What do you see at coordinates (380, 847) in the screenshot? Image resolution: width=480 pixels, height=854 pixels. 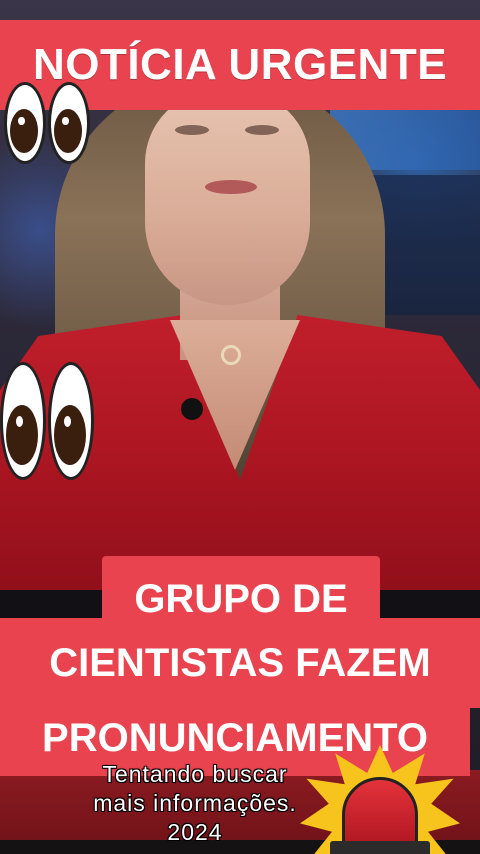 I see `siren-base` at bounding box center [380, 847].